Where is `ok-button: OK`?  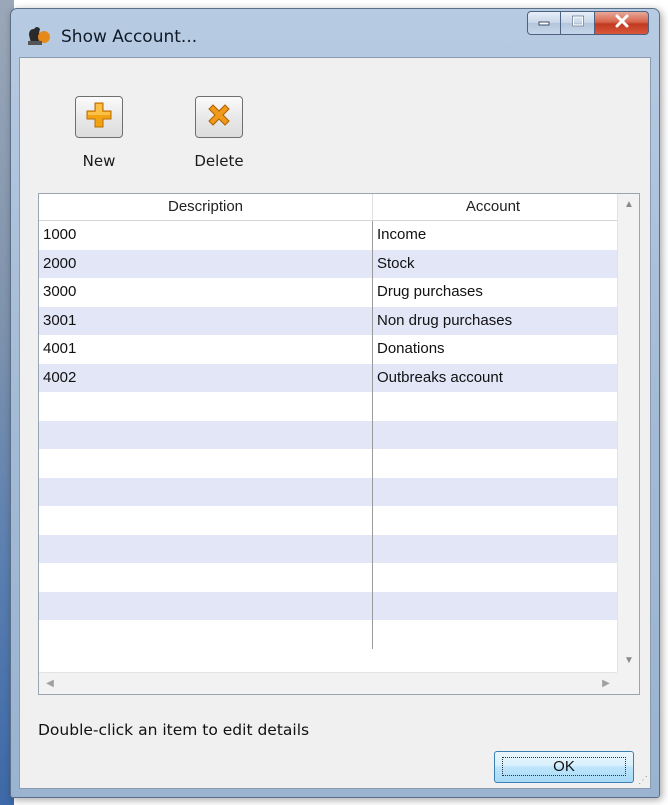
ok-button: OK is located at coordinates (564, 767).